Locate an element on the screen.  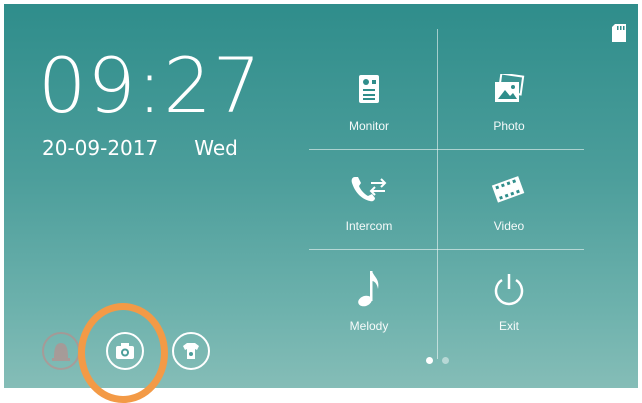
menu-item-video: Video is located at coordinates (509, 209).